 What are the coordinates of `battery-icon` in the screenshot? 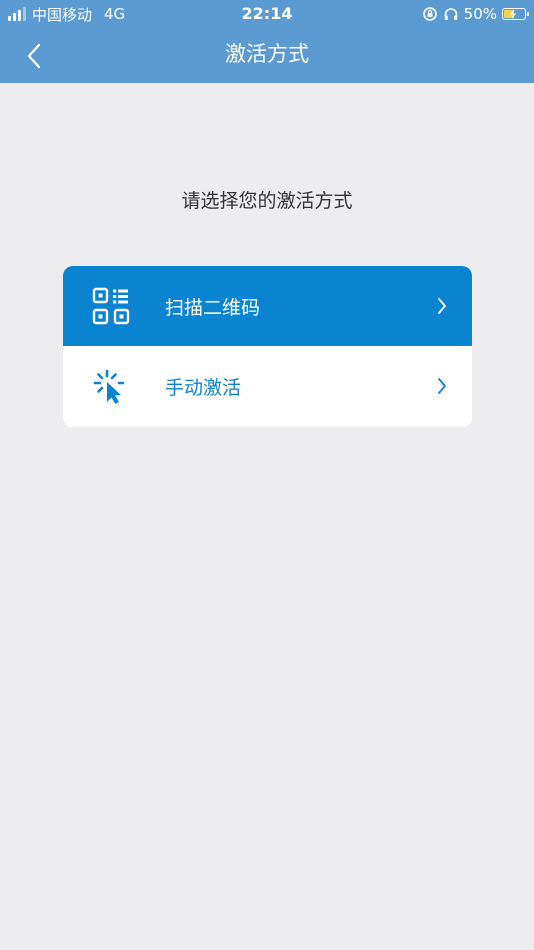 It's located at (515, 14).